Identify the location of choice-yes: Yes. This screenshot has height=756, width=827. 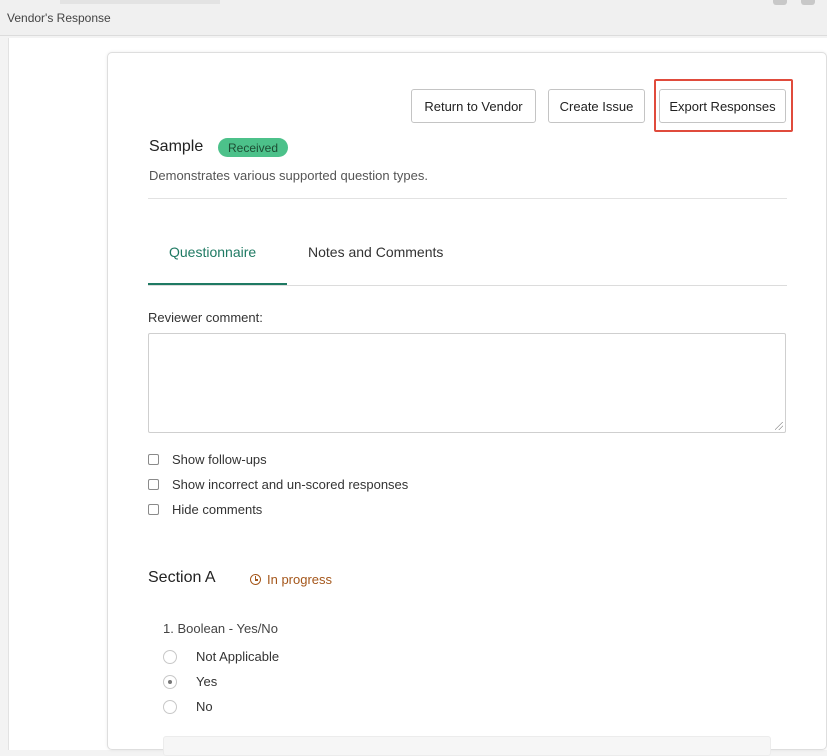
(190, 681).